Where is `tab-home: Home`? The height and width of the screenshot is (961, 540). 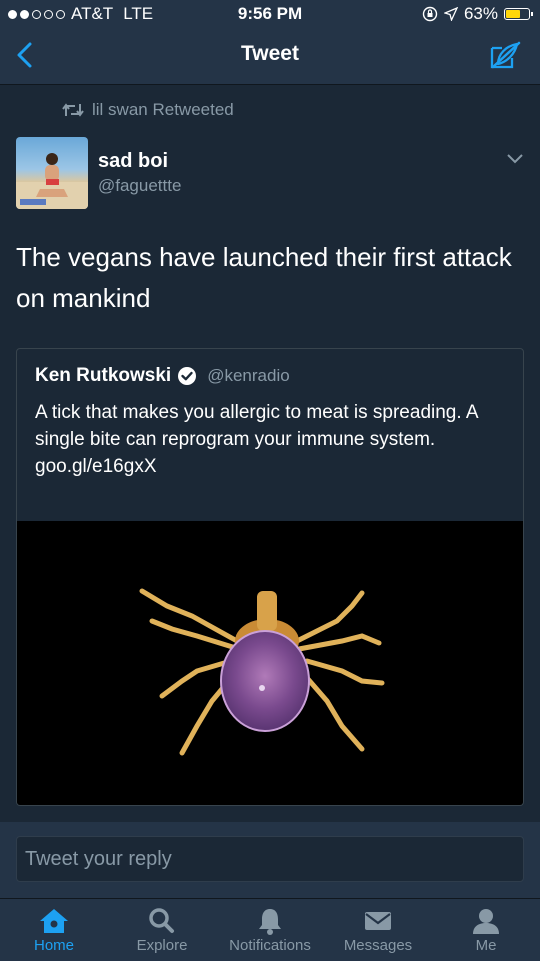 tab-home: Home is located at coordinates (54, 930).